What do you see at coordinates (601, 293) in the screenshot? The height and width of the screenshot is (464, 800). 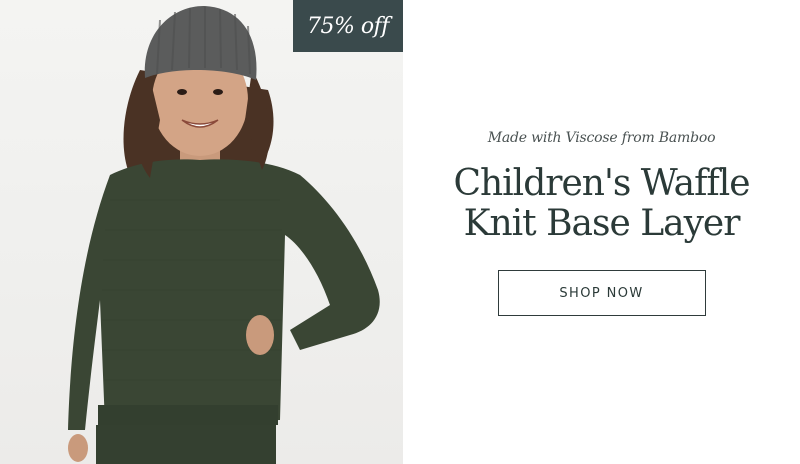 I see `shop-now-button: SHOP NOW` at bounding box center [601, 293].